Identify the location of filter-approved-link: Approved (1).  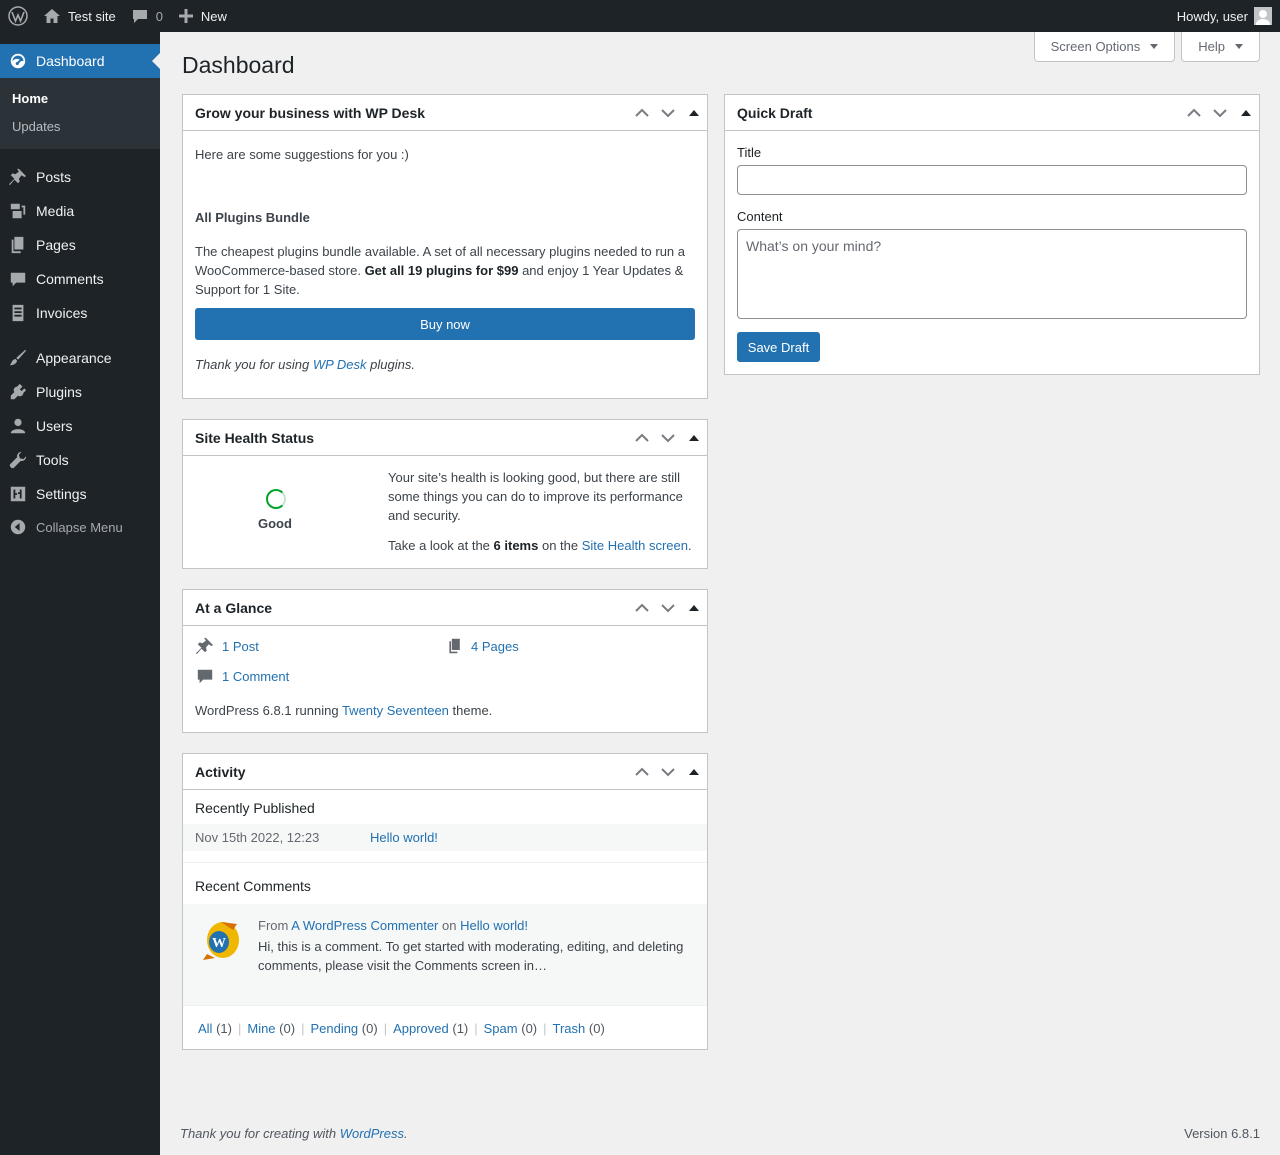
(430, 1028).